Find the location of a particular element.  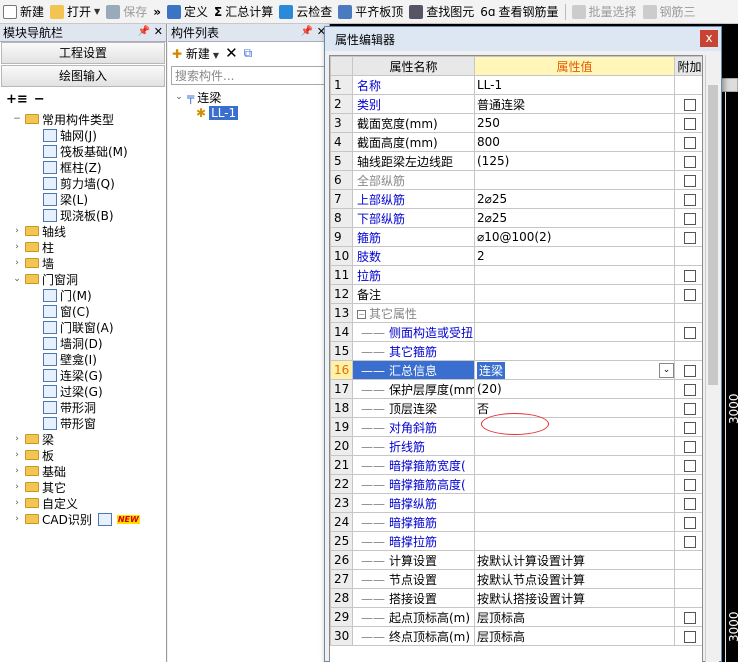

nav-tree-item: 框柱(Z) is located at coordinates (83, 167).